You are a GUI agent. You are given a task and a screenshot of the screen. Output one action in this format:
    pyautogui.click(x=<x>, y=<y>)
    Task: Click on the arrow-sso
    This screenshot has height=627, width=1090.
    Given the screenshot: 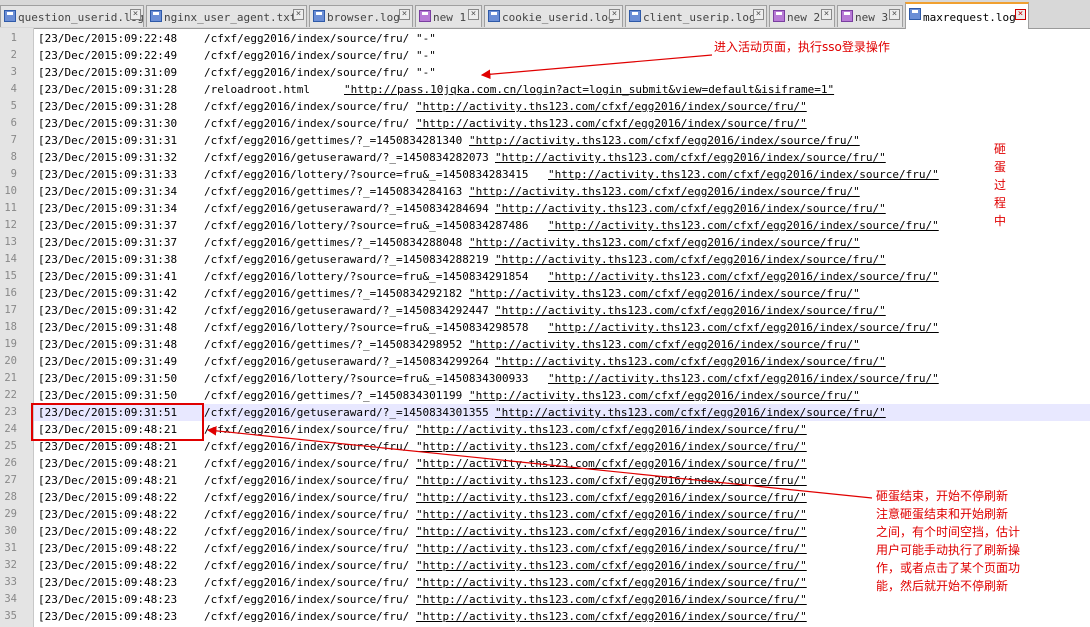 What is the action you would take?
    pyautogui.click(x=596, y=67)
    